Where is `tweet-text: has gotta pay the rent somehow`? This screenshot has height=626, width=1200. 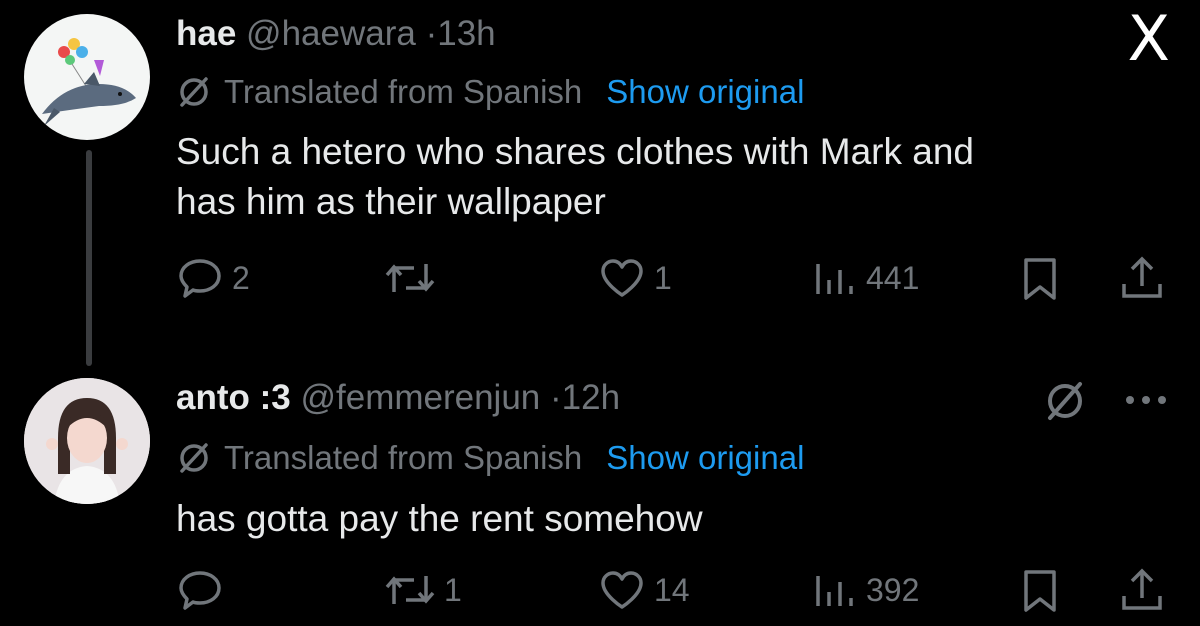
tweet-text: has gotta pay the rent somehow is located at coordinates (666, 519).